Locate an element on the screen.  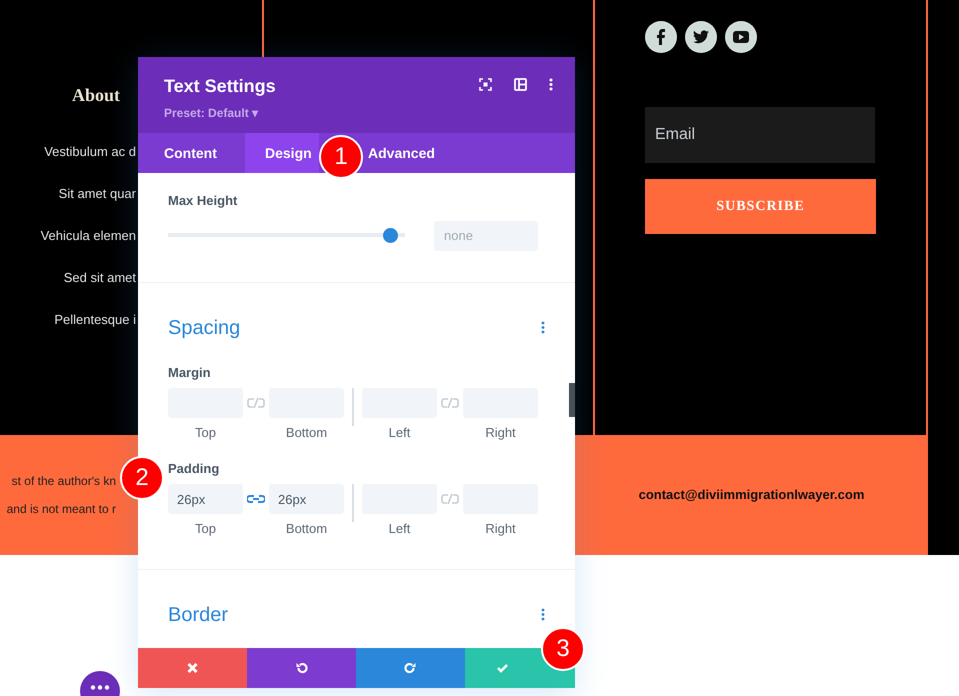
redo-icon is located at coordinates (410, 668).